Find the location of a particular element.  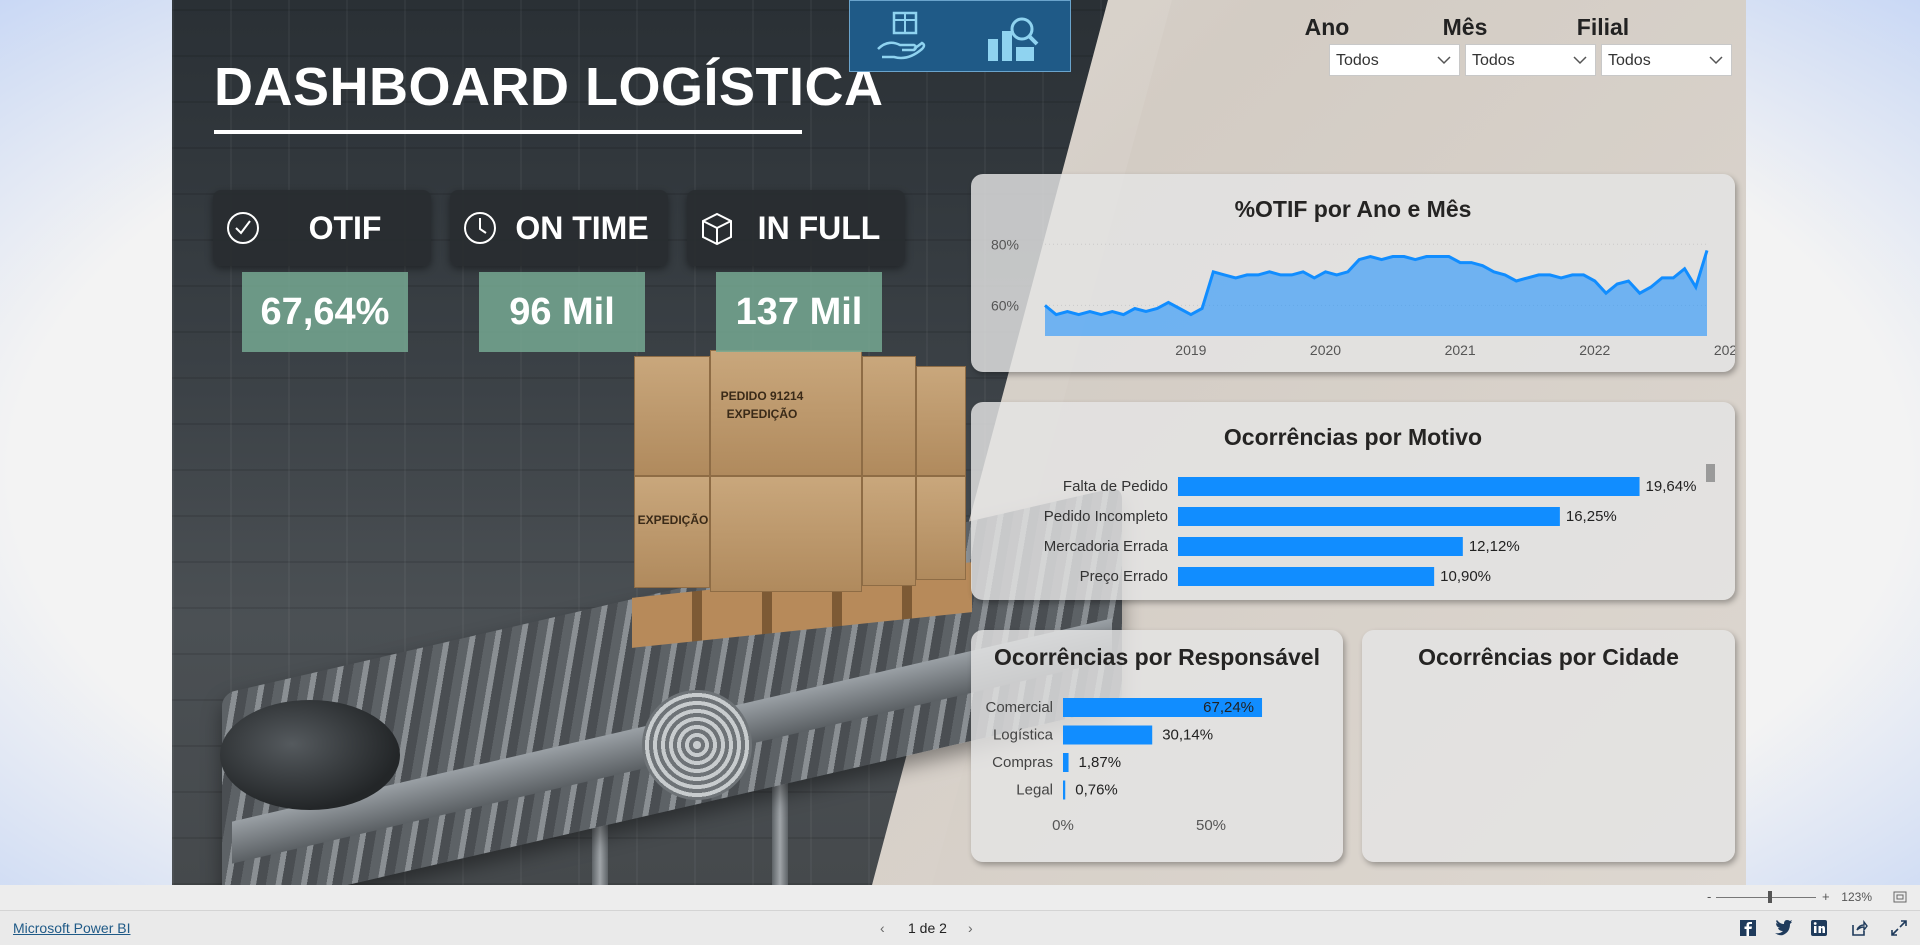

kpi-card-in-full: IN FULL is located at coordinates (796, 228).